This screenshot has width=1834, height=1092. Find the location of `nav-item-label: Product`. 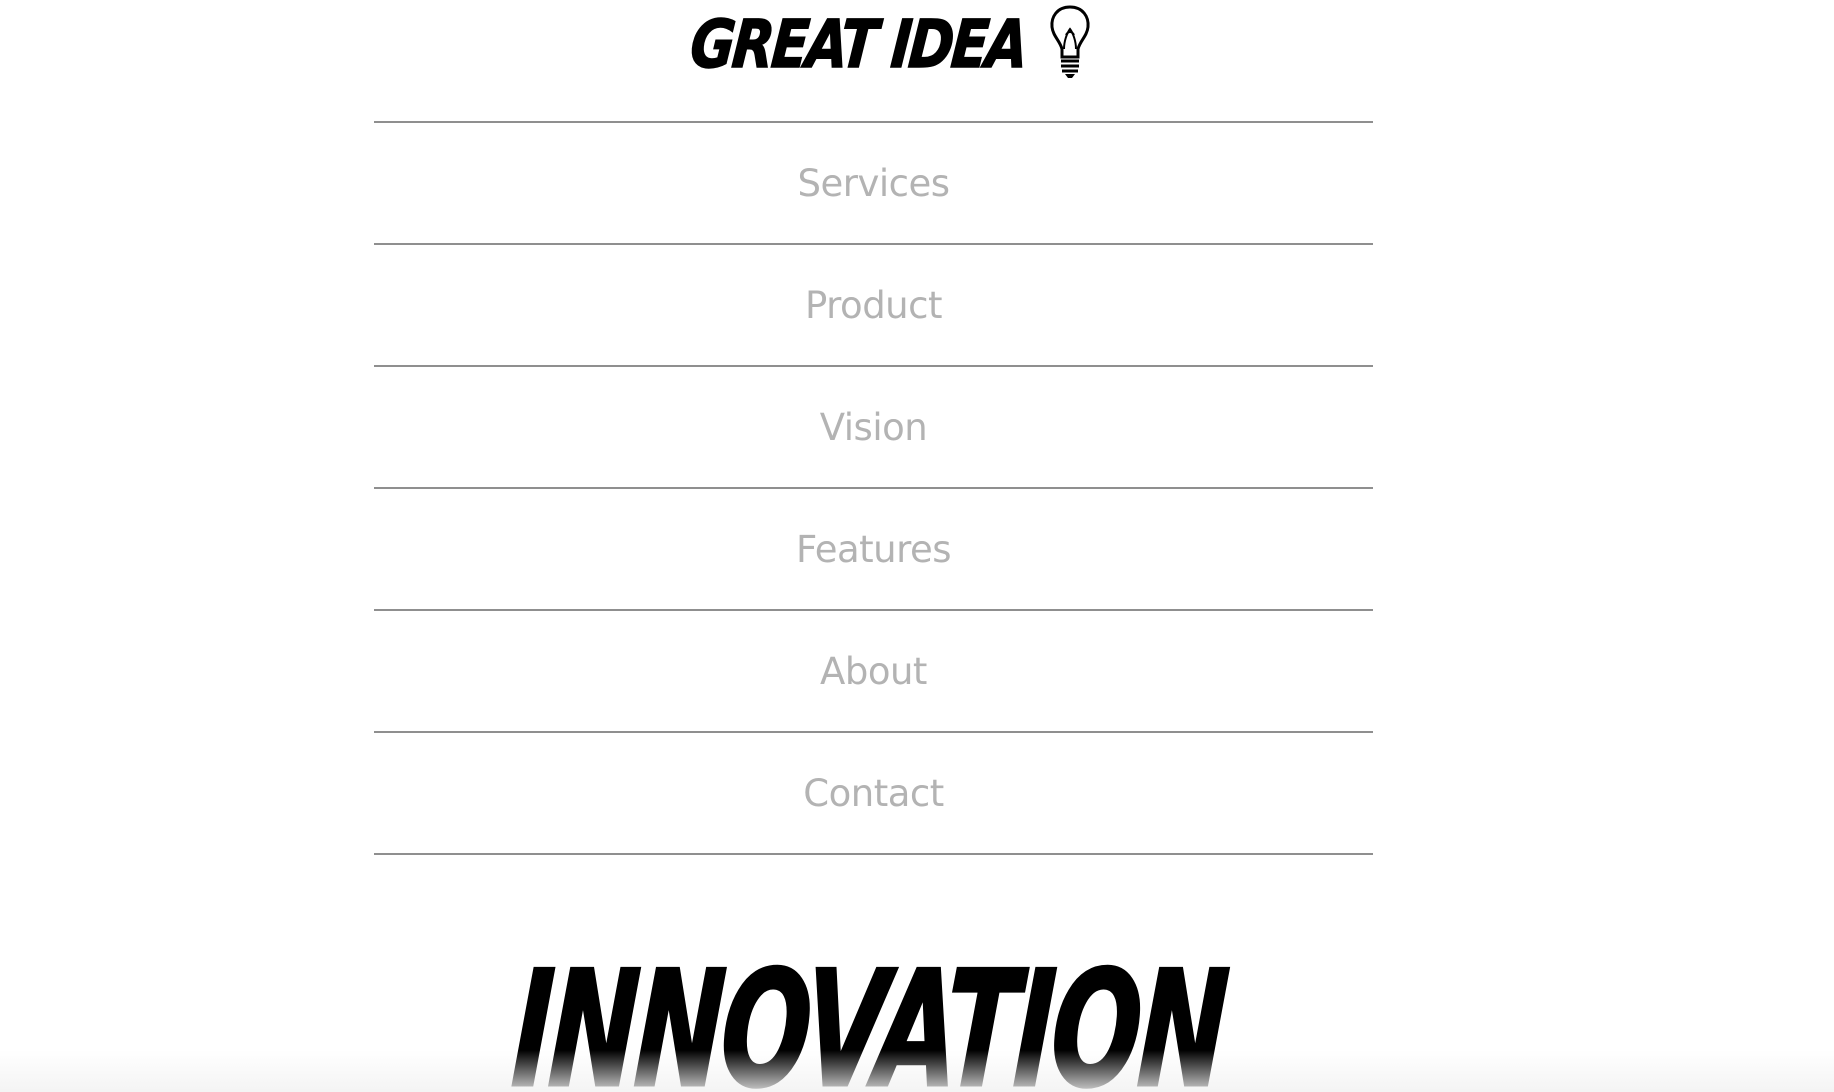

nav-item-label: Product is located at coordinates (873, 305).